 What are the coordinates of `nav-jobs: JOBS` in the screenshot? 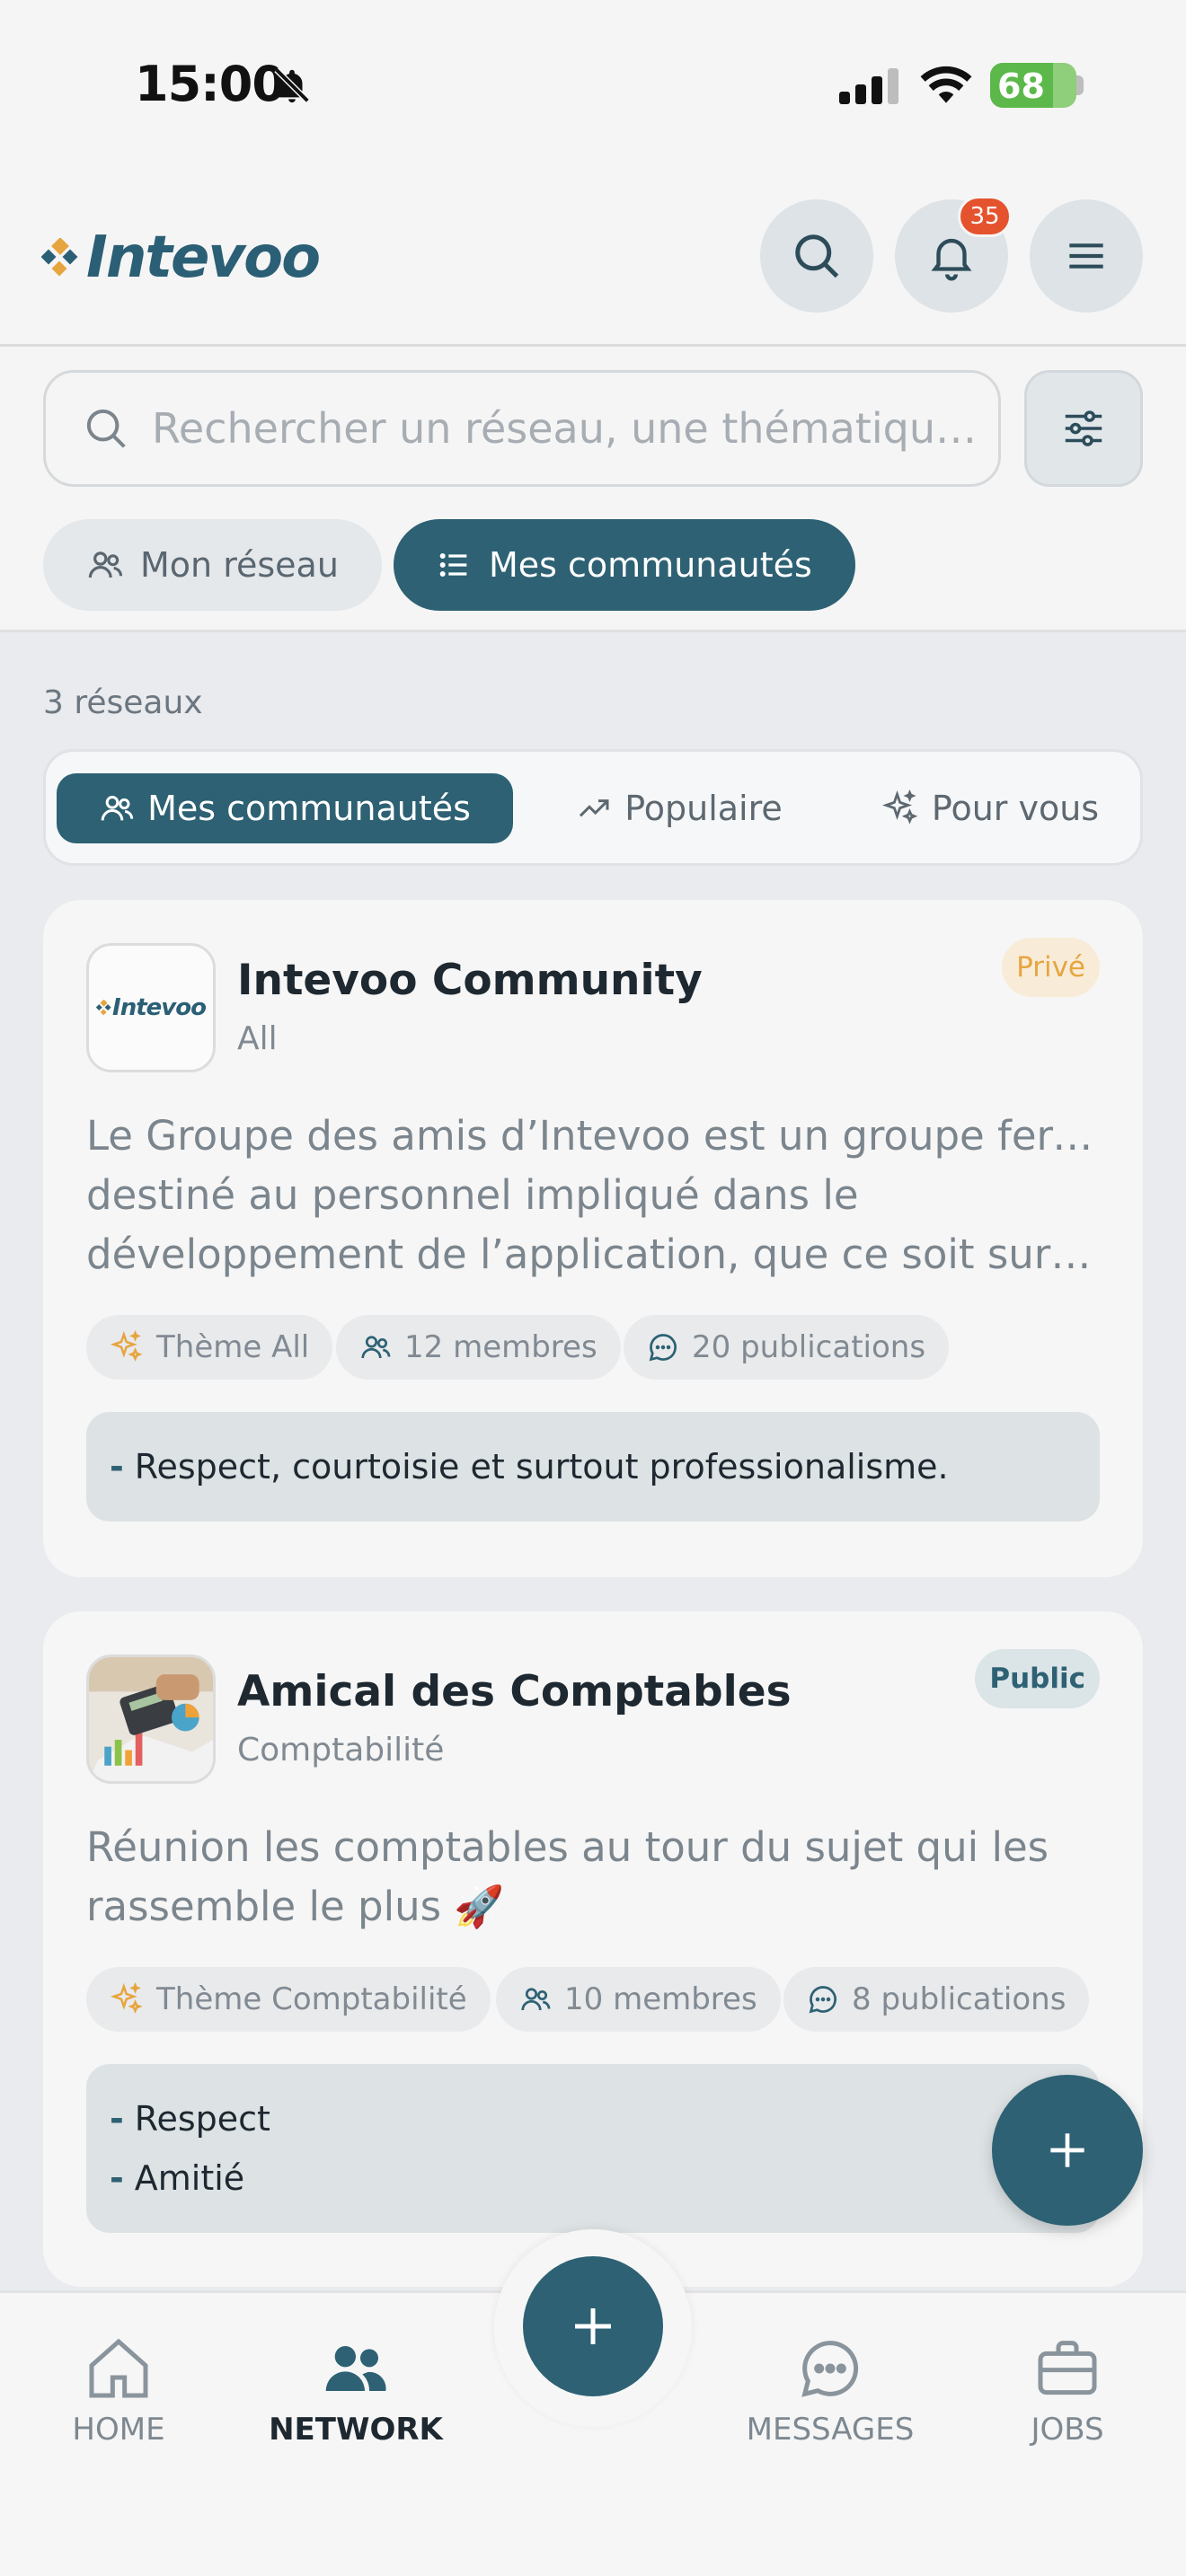 It's located at (1067, 2390).